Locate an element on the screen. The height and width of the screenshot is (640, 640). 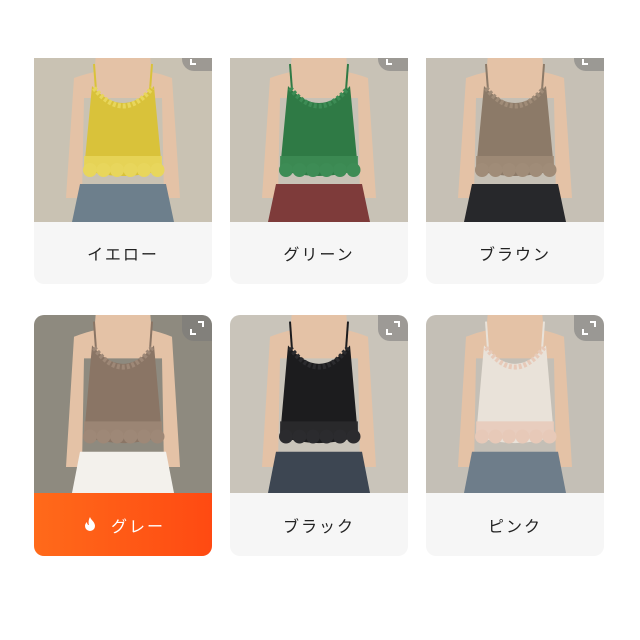
variant-label: ブラック is located at coordinates (318, 526).